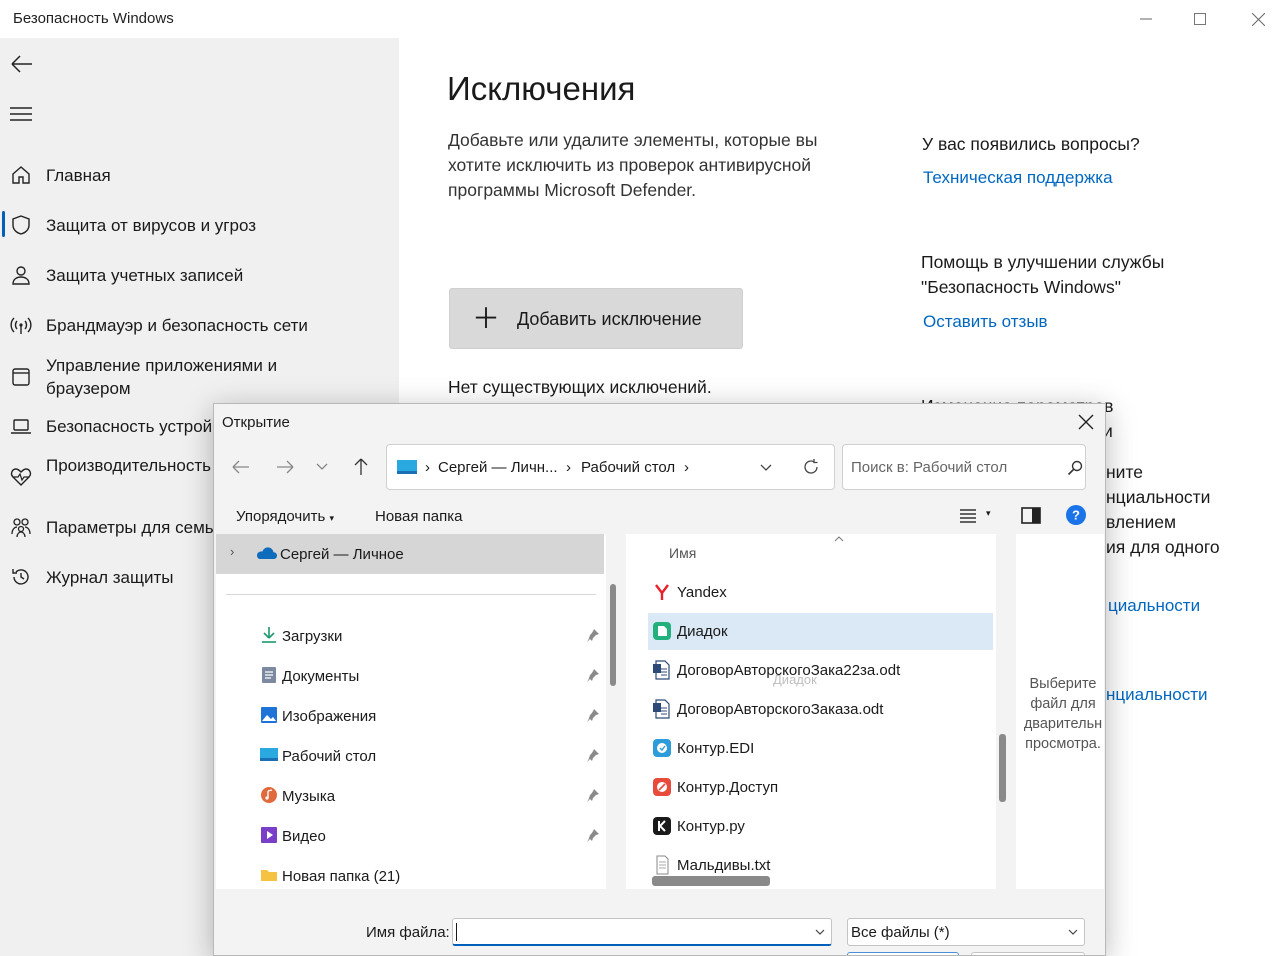 This screenshot has height=956, width=1280. I want to click on nav-forward-button, so click(285, 467).